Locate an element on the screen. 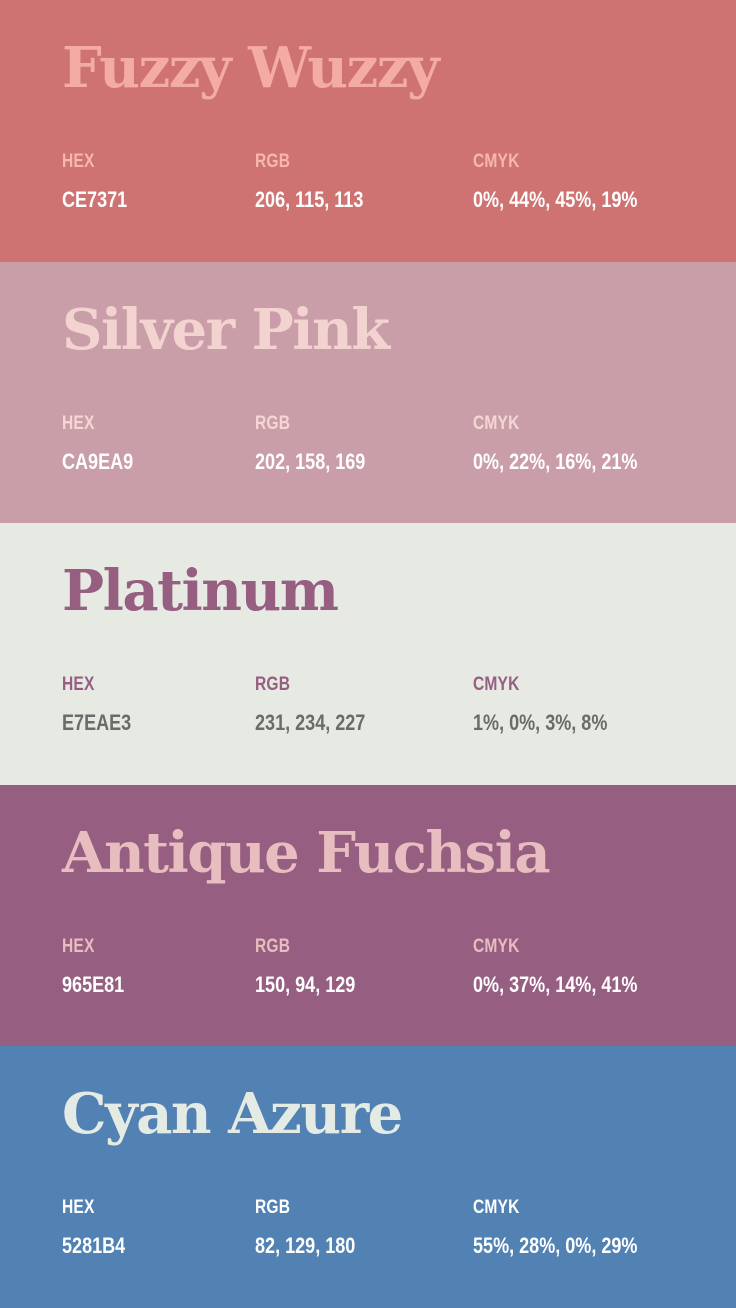  swatch-name: Platinum is located at coordinates (200, 591).